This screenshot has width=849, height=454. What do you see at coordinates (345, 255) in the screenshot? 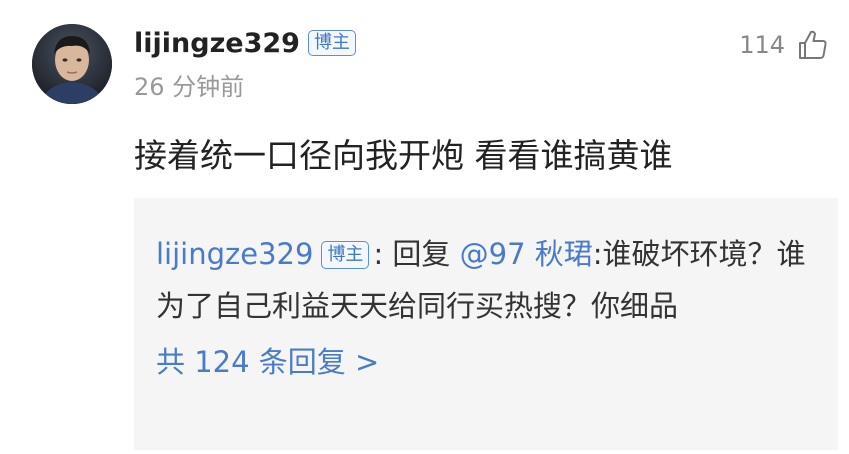
I see `reply-blogger-badge: 博主` at bounding box center [345, 255].